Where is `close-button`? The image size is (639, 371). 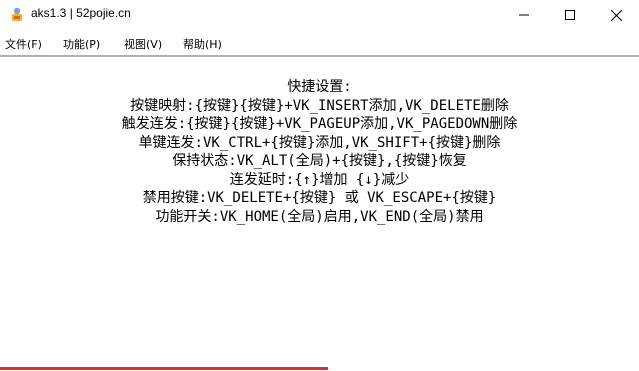
close-button is located at coordinates (616, 15).